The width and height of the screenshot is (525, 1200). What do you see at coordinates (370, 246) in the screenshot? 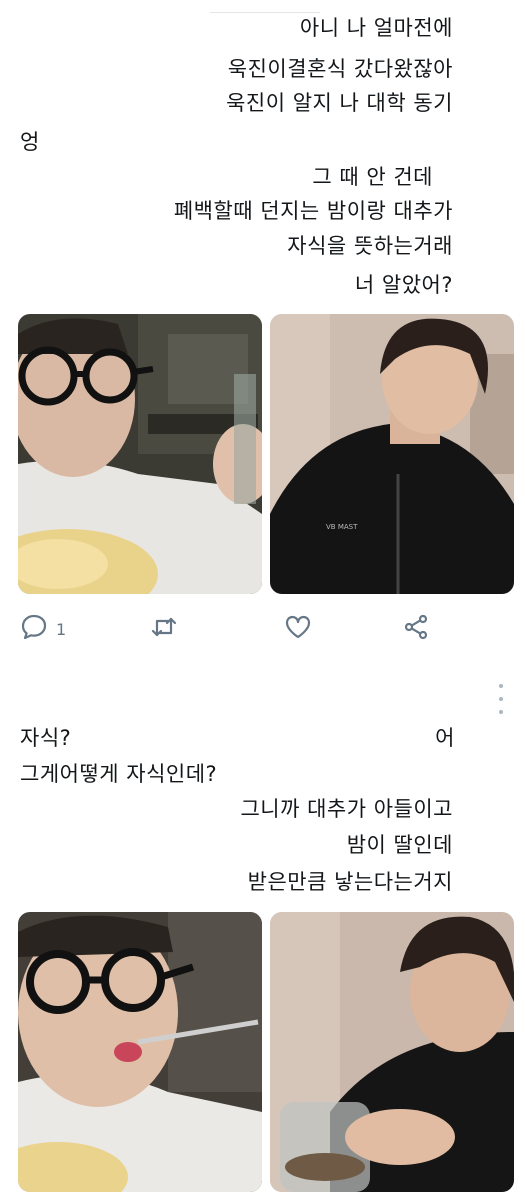
I see `chat-line: 자식을 뜻하는거래` at bounding box center [370, 246].